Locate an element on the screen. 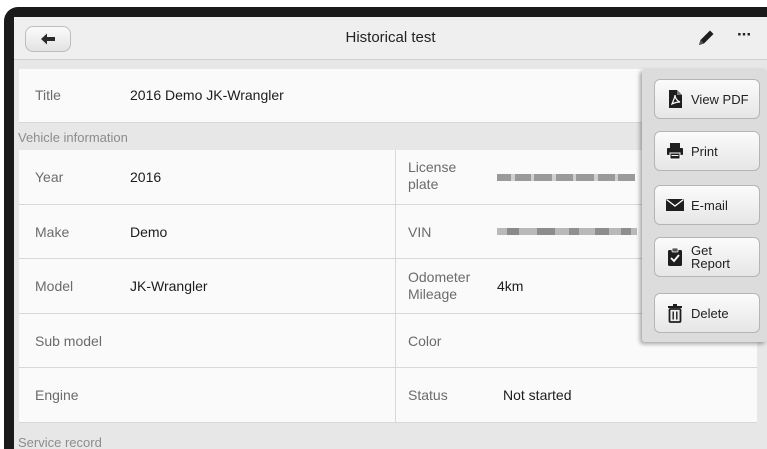 This screenshot has height=449, width=767. vehicle-section-header: Vehicle information is located at coordinates (73, 137).